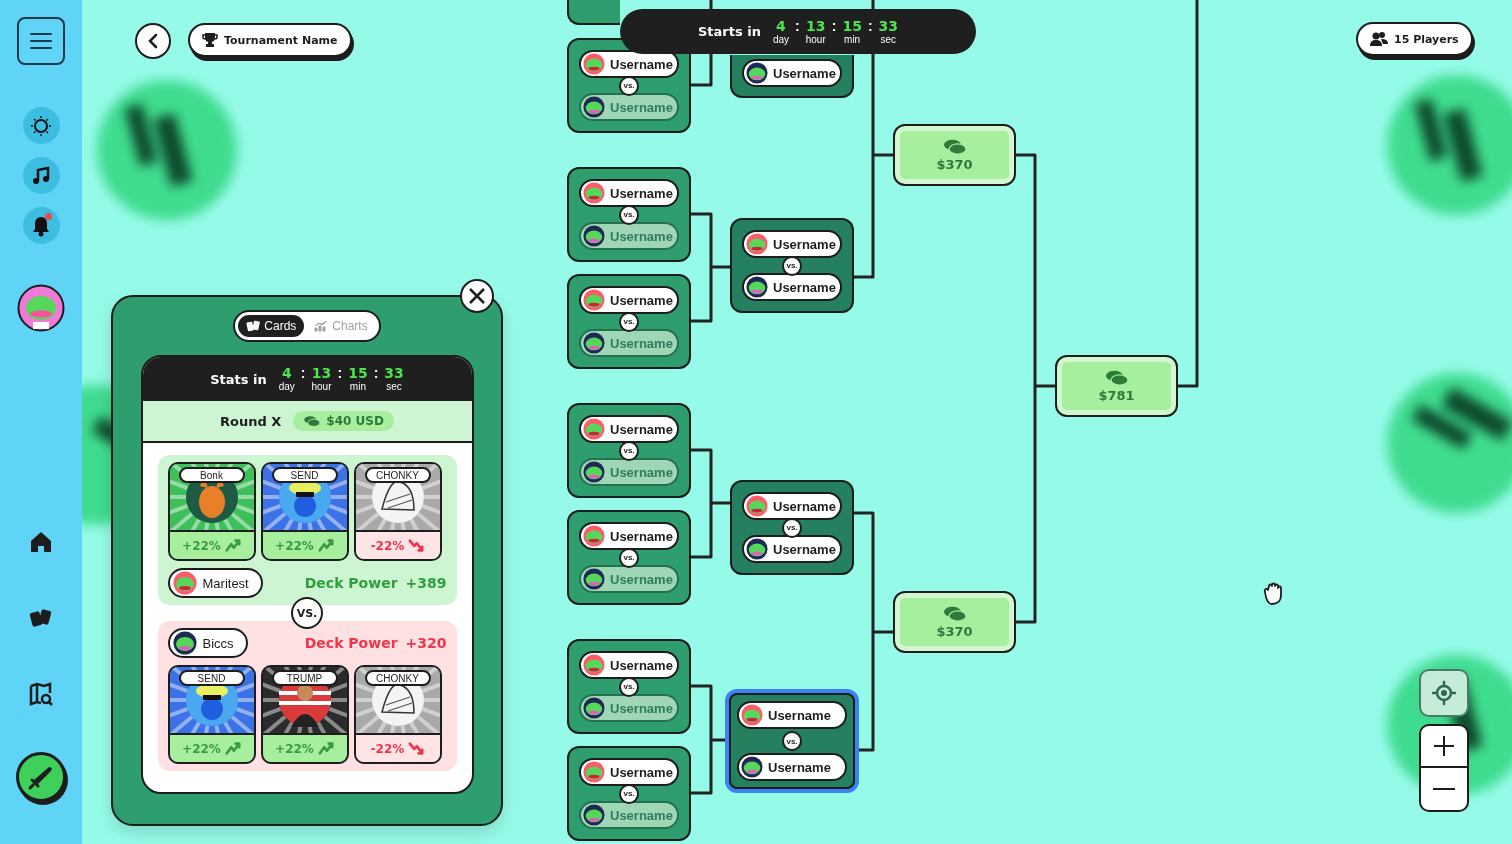 This screenshot has width=1512, height=844. I want to click on plus-icon, so click(1444, 746).